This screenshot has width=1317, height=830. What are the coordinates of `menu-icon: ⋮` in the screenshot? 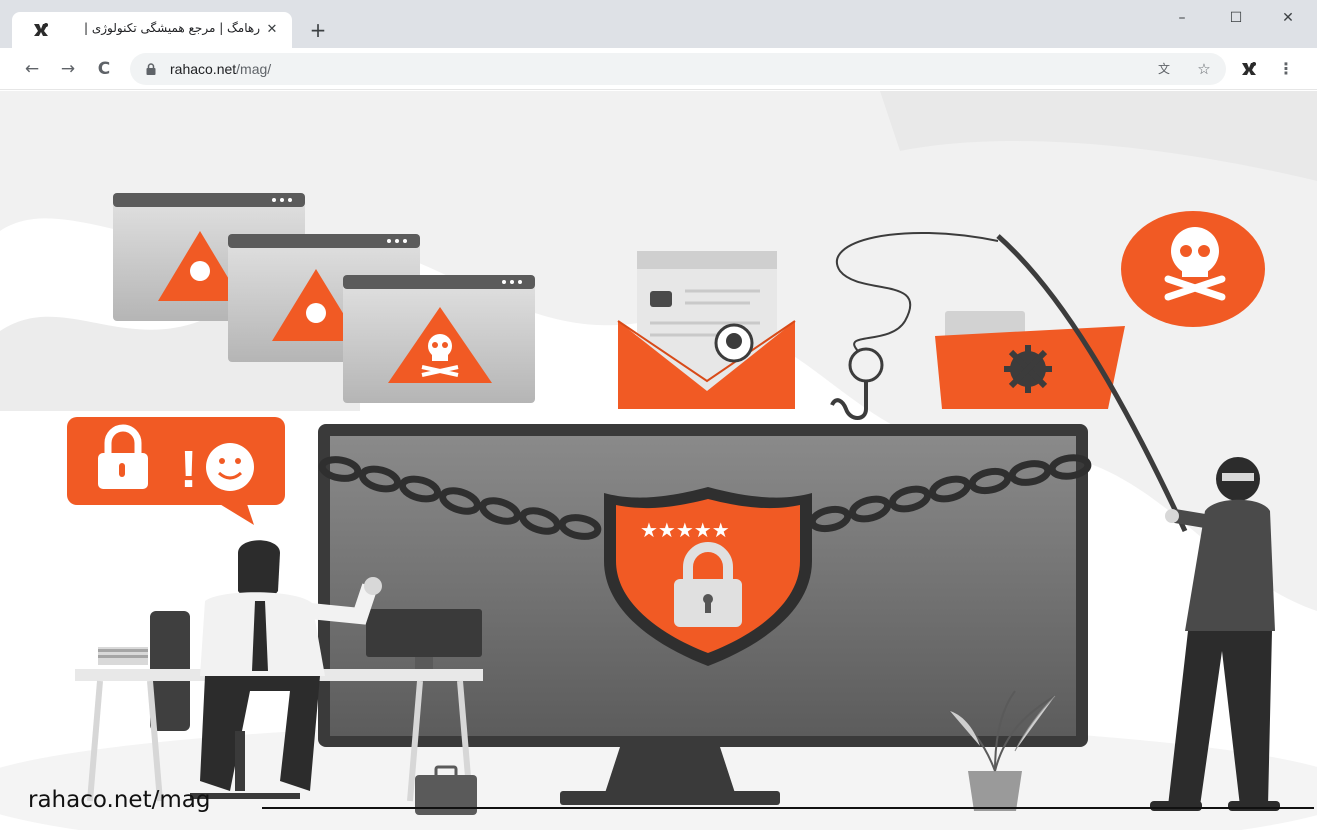 It's located at (1286, 69).